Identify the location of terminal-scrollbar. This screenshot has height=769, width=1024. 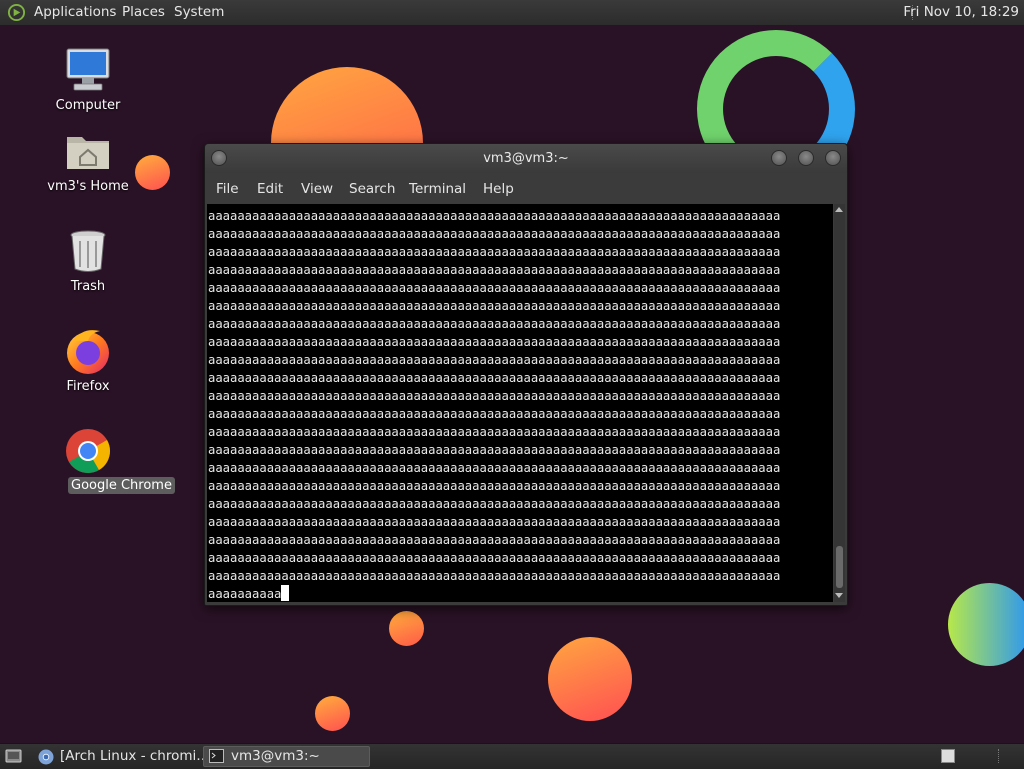
(839, 403).